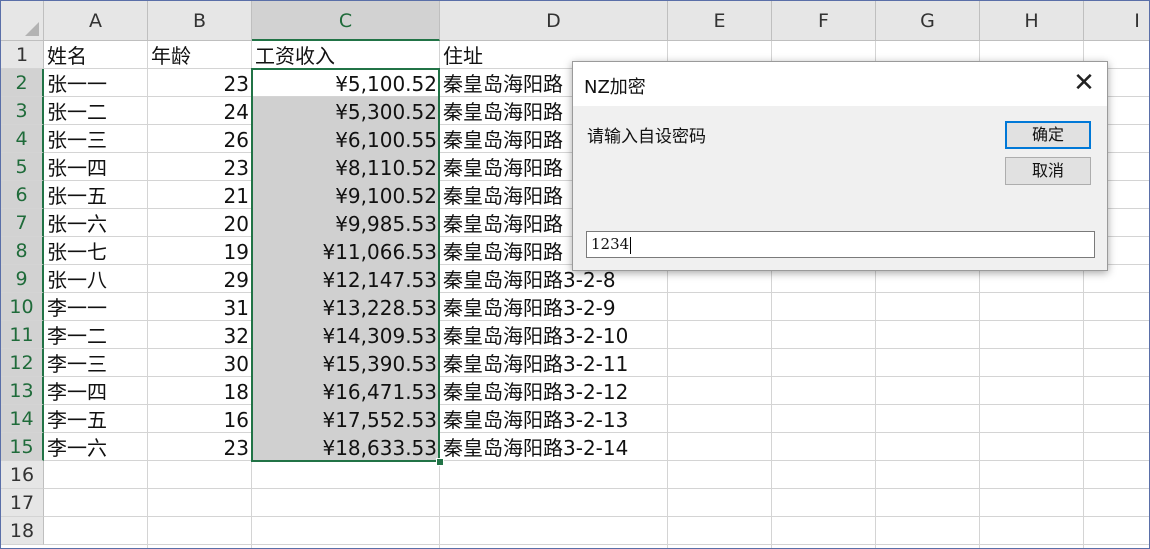 This screenshot has width=1150, height=549. Describe the element at coordinates (96, 307) in the screenshot. I see `cell-name: 李一一` at that location.